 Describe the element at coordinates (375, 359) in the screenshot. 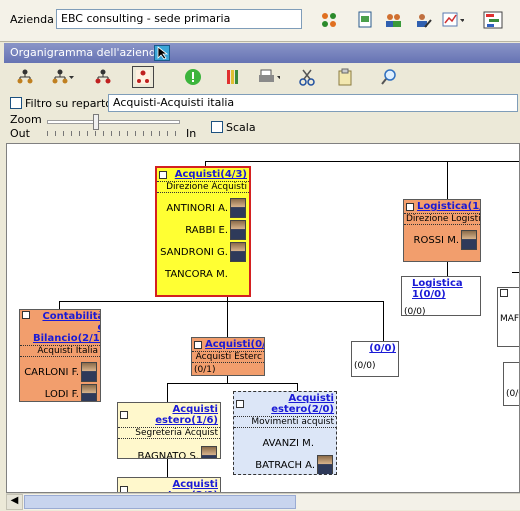

I see `org-unit-empty: (0/0) (0/0)` at that location.